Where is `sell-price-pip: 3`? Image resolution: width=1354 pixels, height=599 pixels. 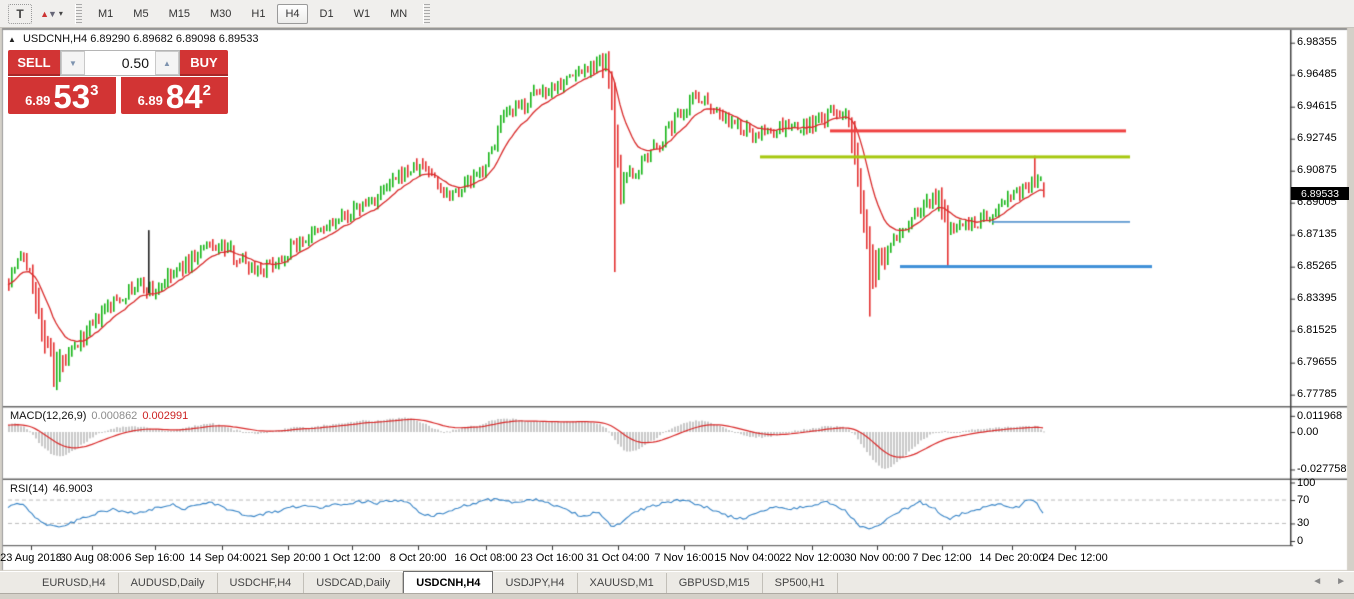
sell-price-pip: 3 is located at coordinates (94, 90).